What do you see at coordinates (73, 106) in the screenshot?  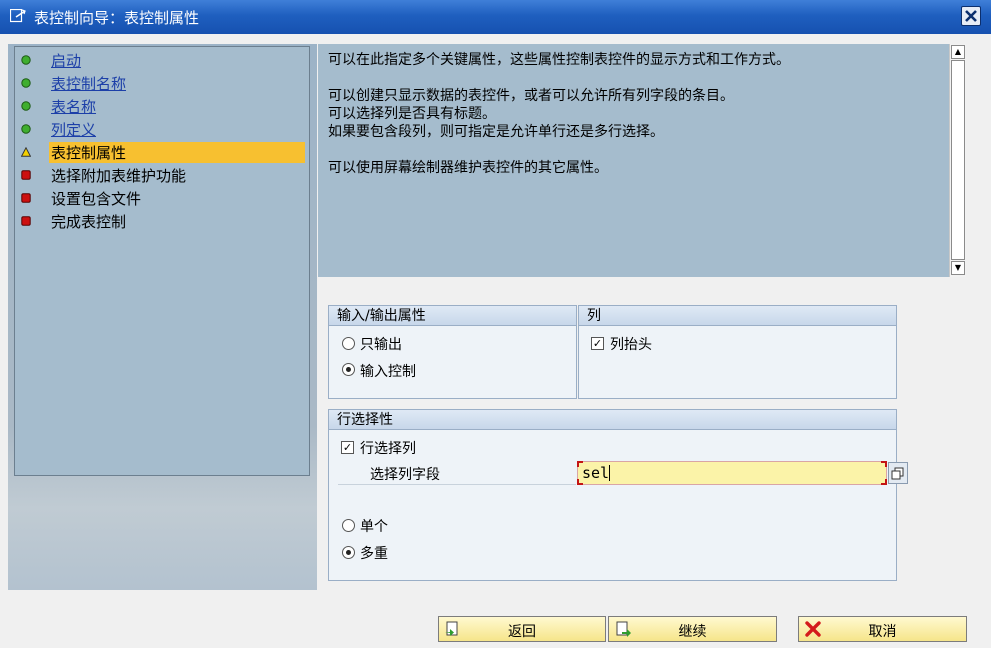 I see `step-label: 表名称` at bounding box center [73, 106].